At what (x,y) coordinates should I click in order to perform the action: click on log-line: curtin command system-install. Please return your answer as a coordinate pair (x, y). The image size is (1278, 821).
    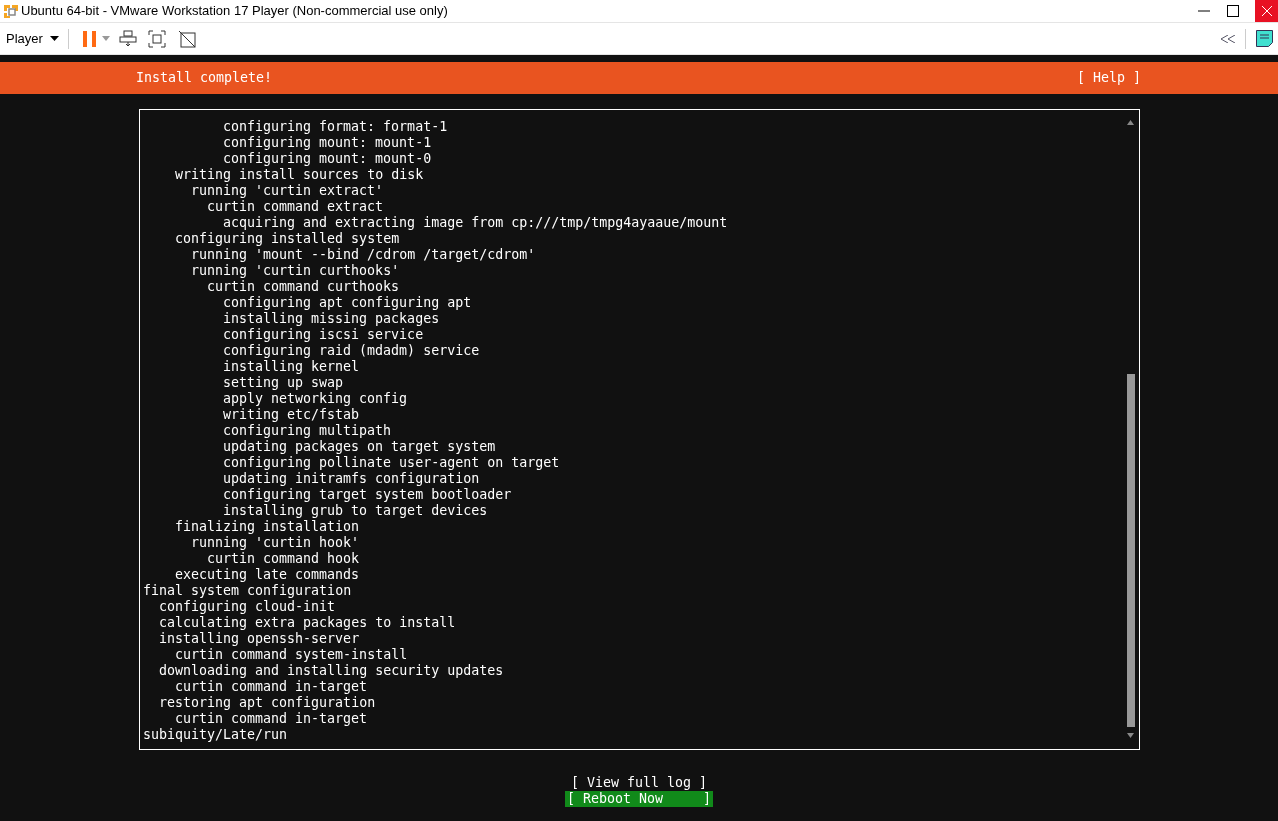
    Looking at the image, I should click on (291, 655).